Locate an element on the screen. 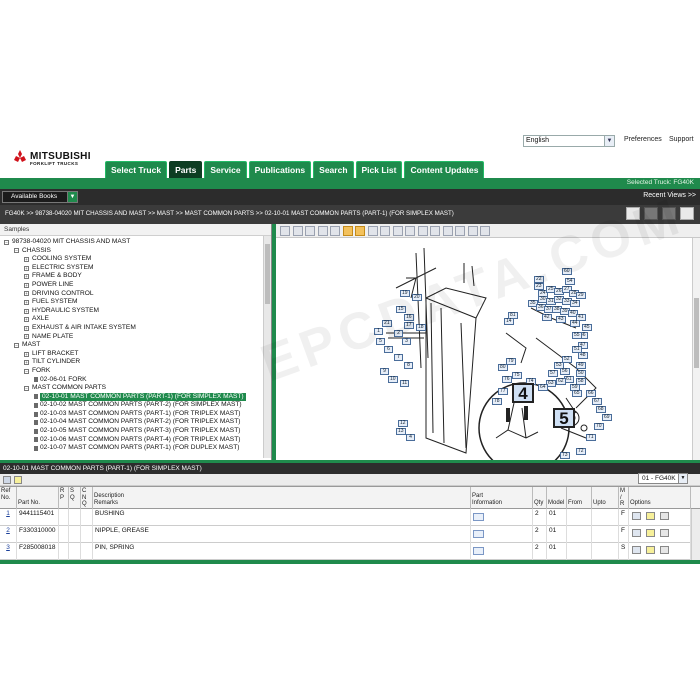 The width and height of the screenshot is (700, 700). table-row: 2 F330310000 NIPPLE, GREASE 2 01 F is located at coordinates (345, 534).